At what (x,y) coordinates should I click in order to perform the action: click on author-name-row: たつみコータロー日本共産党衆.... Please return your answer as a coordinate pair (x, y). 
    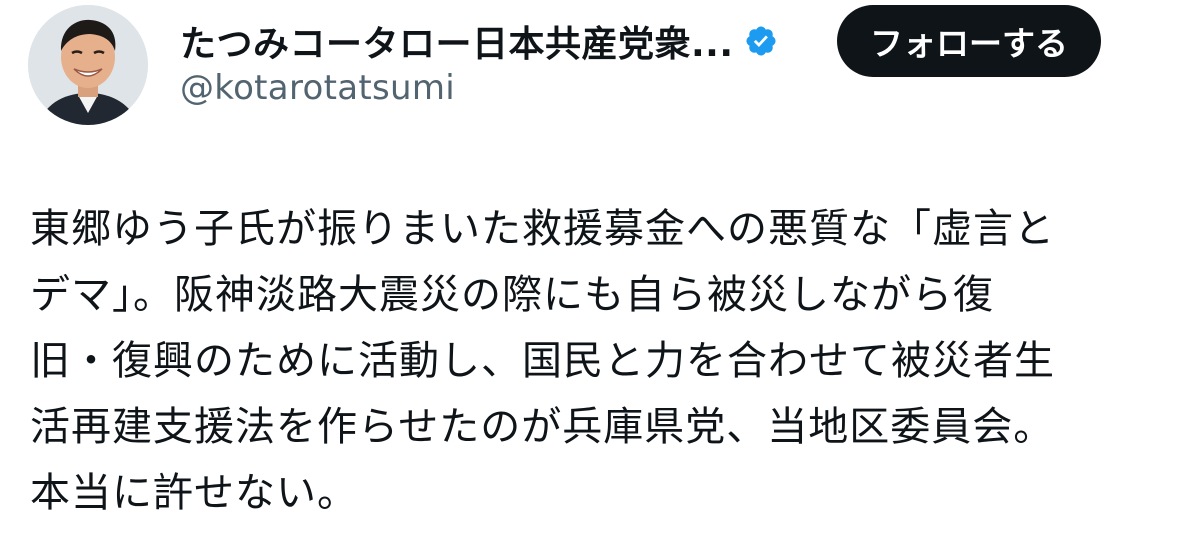
    Looking at the image, I should click on (479, 41).